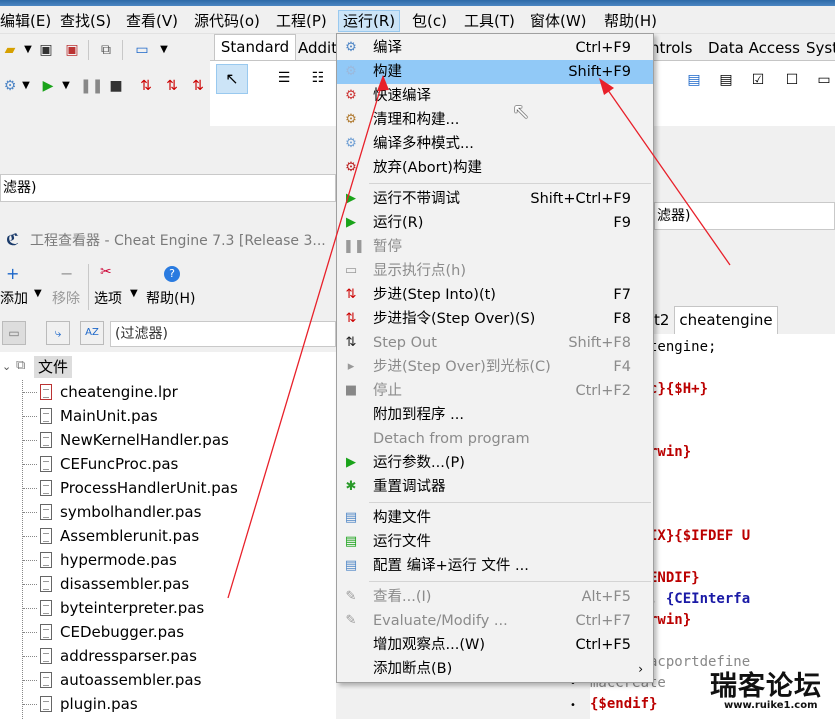 This screenshot has height=719, width=835. I want to click on project-filter-input: (过滤器), so click(223, 334).